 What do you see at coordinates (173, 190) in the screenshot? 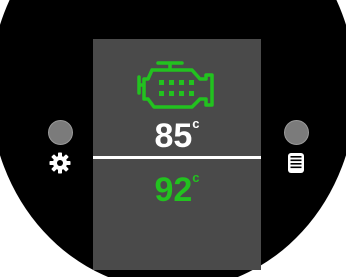
I see `alarm-temperature-value: 92` at bounding box center [173, 190].